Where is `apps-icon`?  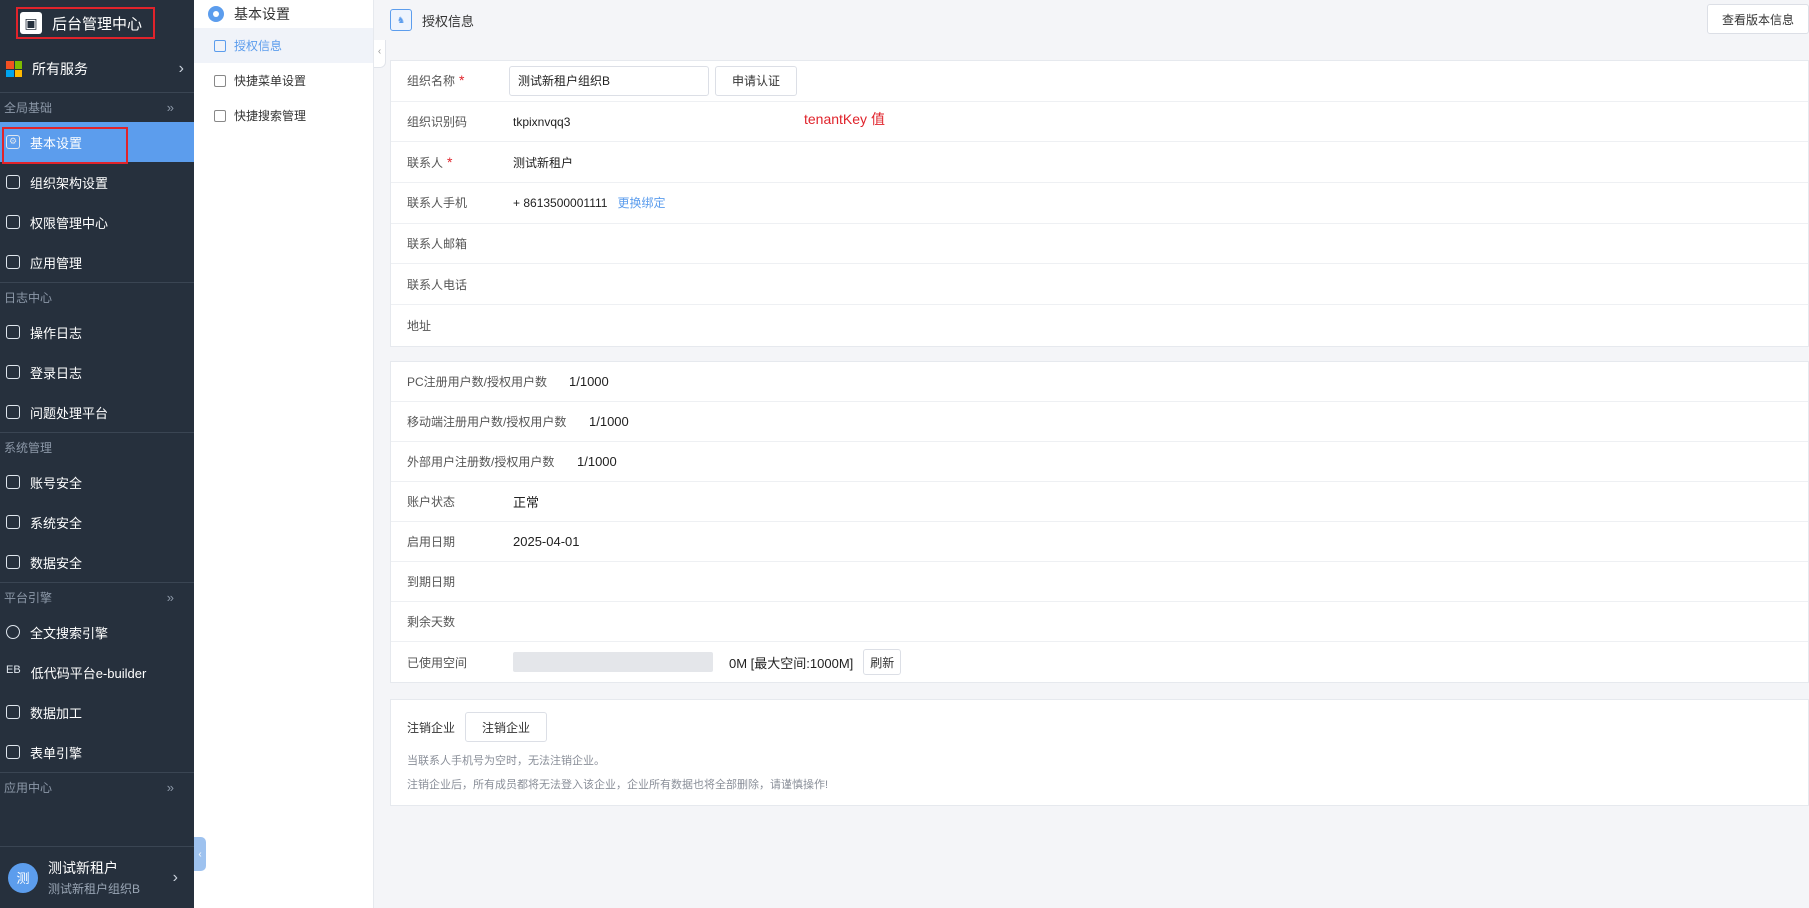 apps-icon is located at coordinates (13, 262).